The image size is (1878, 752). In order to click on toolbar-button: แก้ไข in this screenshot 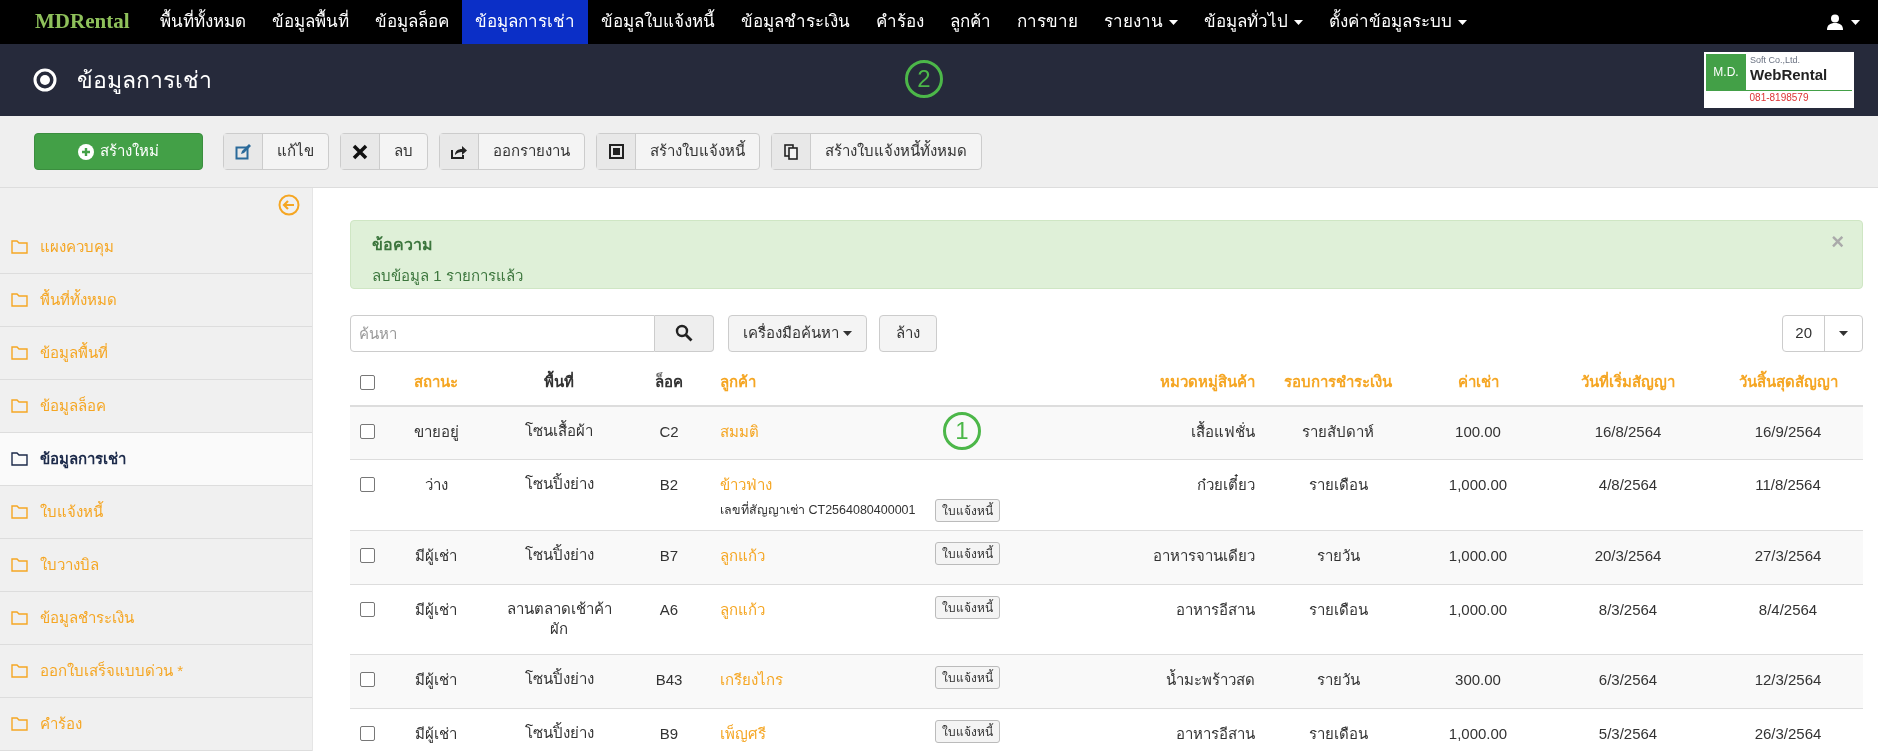, I will do `click(276, 151)`.